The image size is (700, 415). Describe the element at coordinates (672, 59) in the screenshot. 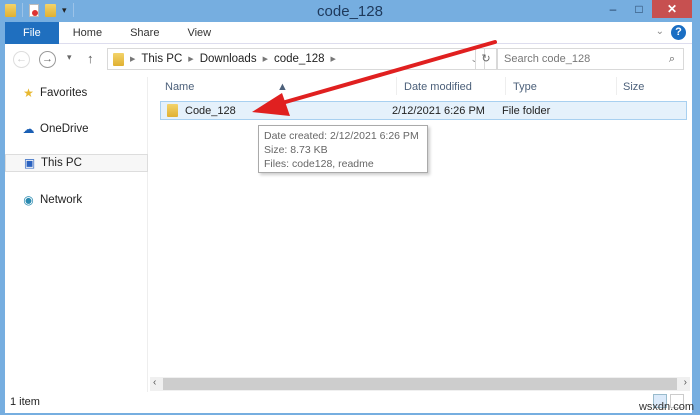

I see `search-icon: ⌕` at that location.